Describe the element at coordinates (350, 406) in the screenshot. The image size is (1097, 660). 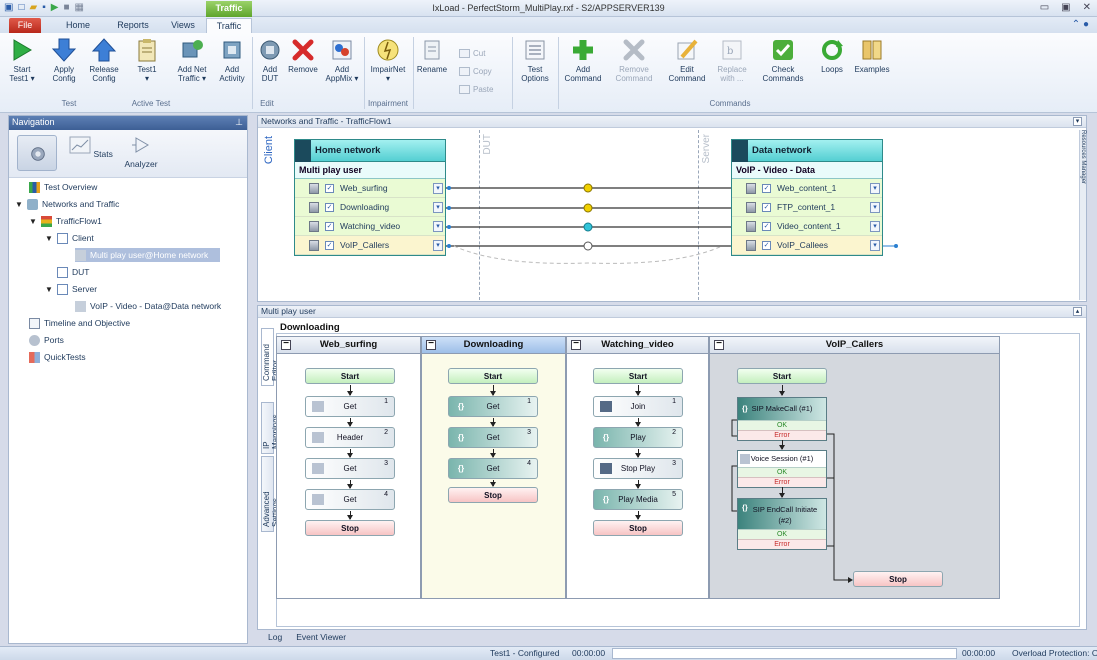
I see `command-step: Get 1` at that location.